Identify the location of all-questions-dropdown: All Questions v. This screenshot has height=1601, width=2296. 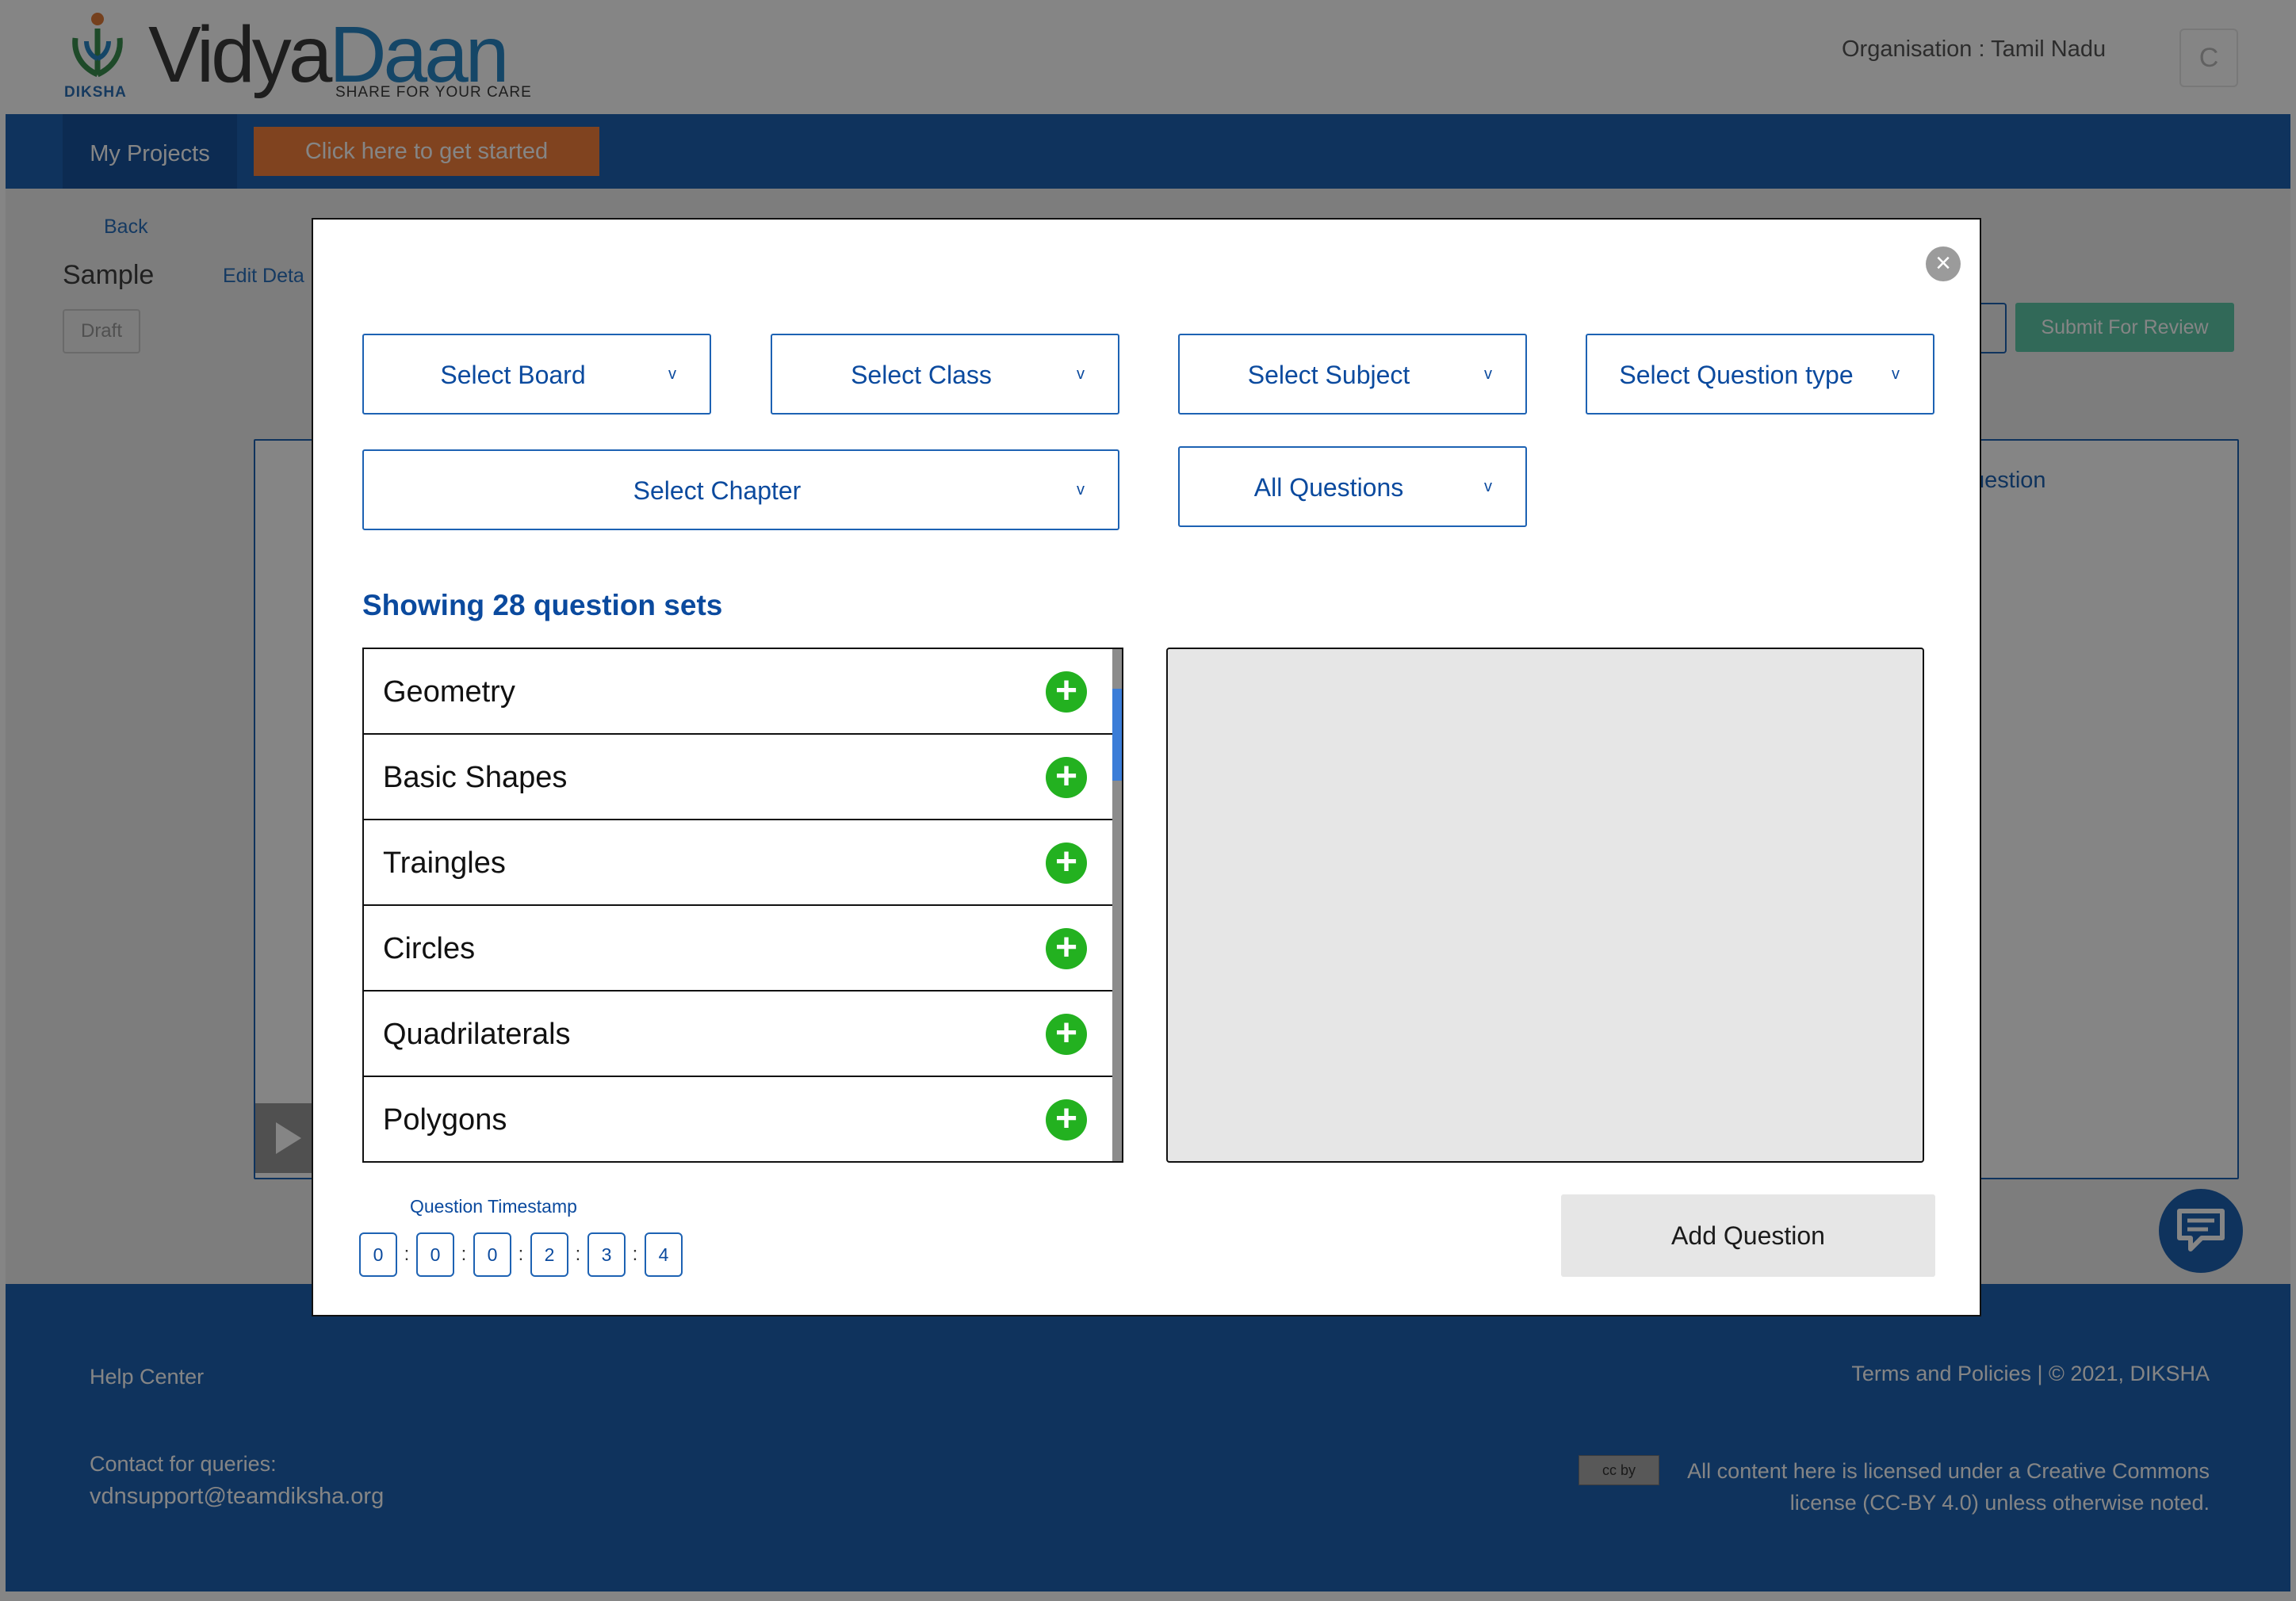
(1353, 486).